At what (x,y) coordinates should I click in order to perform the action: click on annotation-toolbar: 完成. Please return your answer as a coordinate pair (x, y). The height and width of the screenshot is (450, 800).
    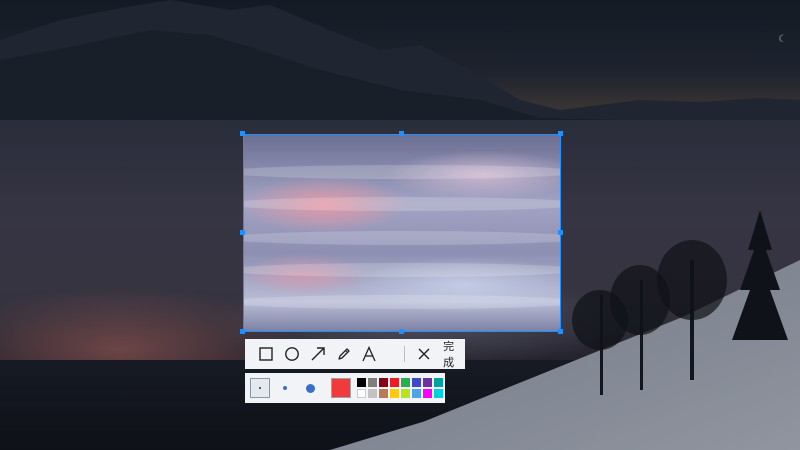
    Looking at the image, I should click on (355, 354).